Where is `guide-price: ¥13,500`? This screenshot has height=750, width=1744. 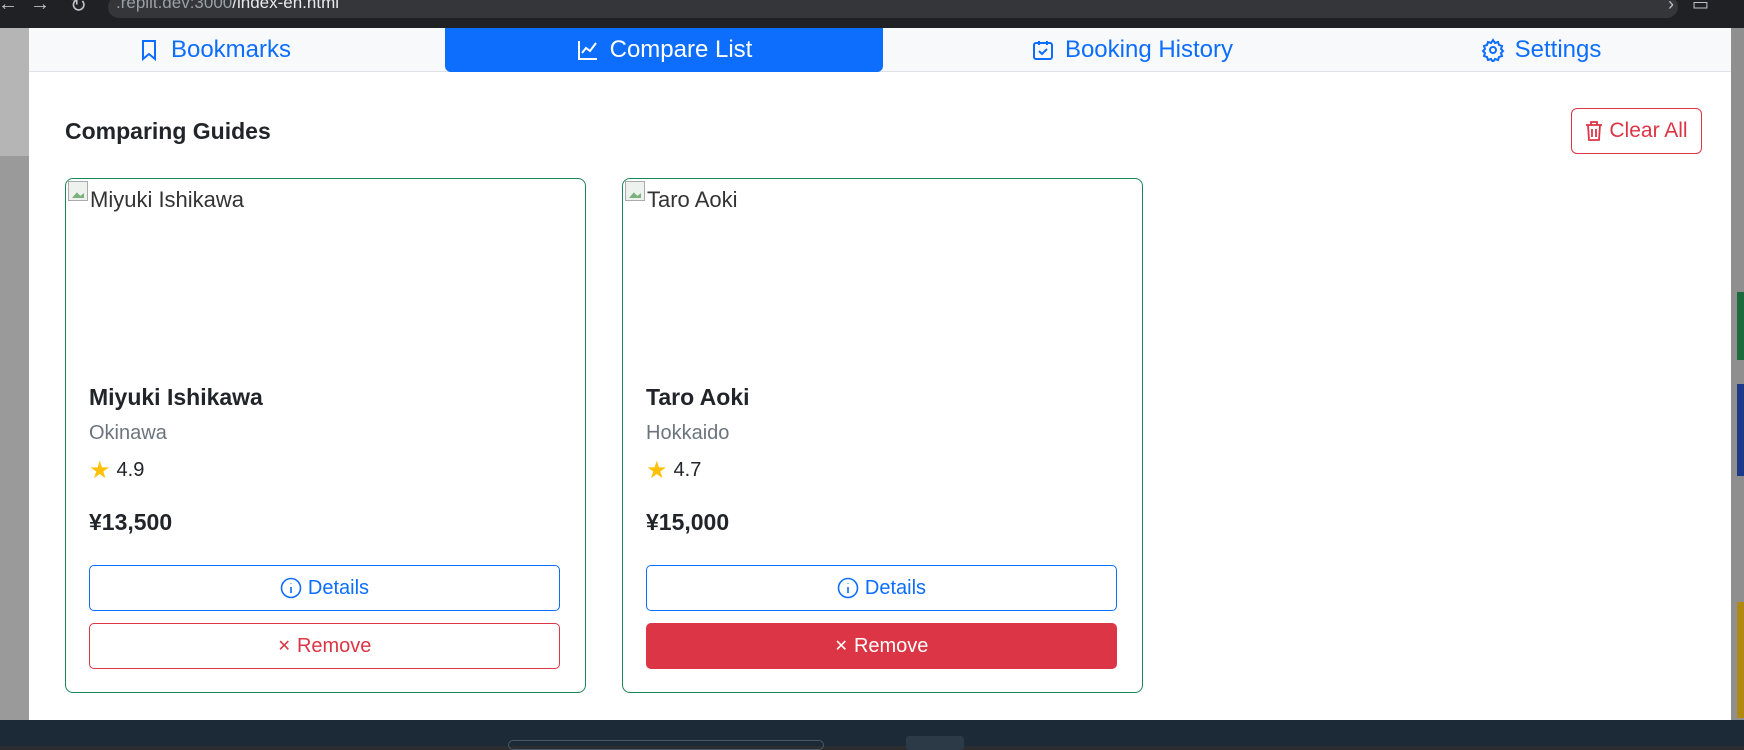
guide-price: ¥13,500 is located at coordinates (131, 522).